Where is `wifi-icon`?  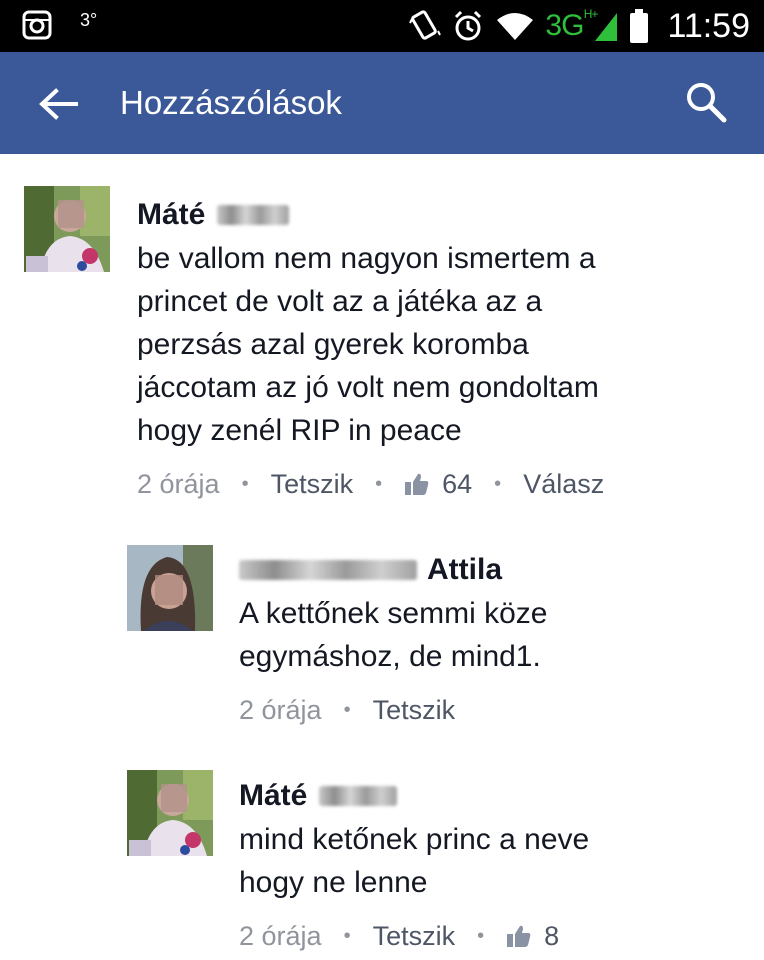
wifi-icon is located at coordinates (515, 26).